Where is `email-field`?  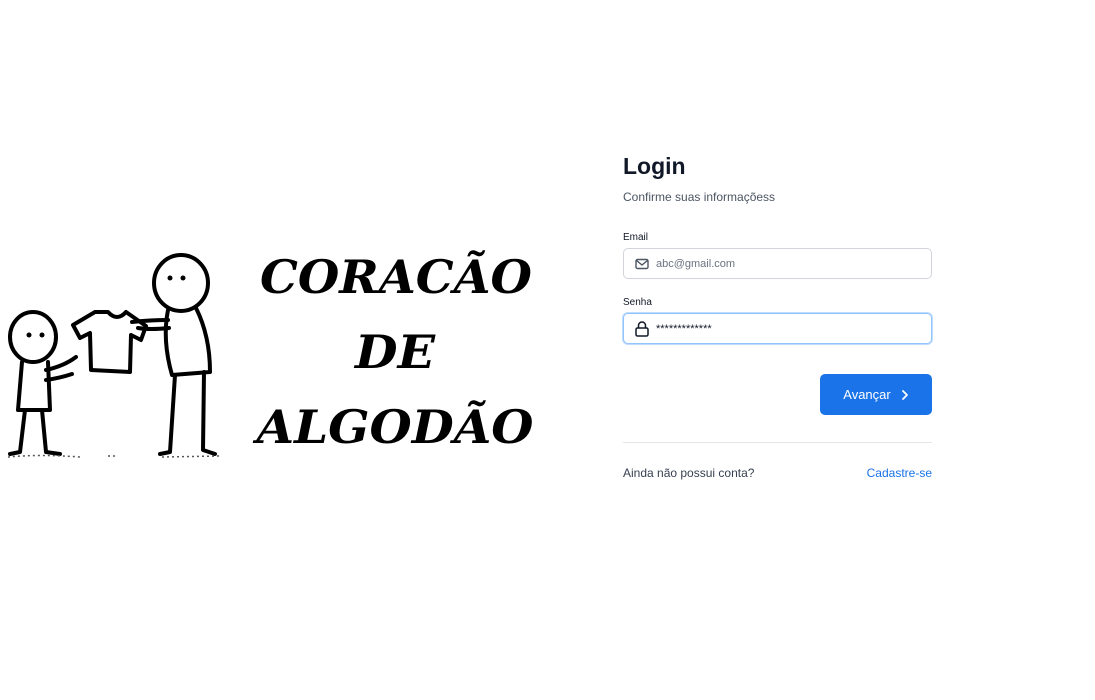
email-field is located at coordinates (777, 263).